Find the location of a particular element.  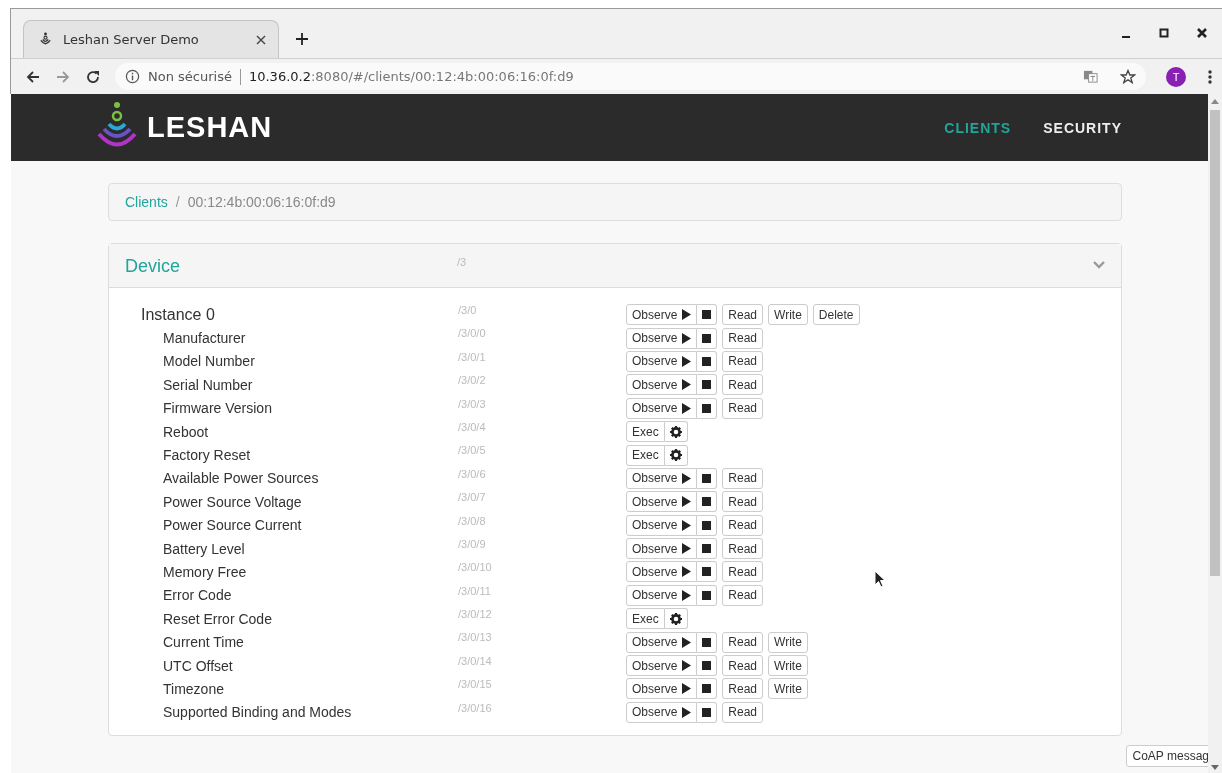

resource-path: /3/0/14 is located at coordinates (475, 660).